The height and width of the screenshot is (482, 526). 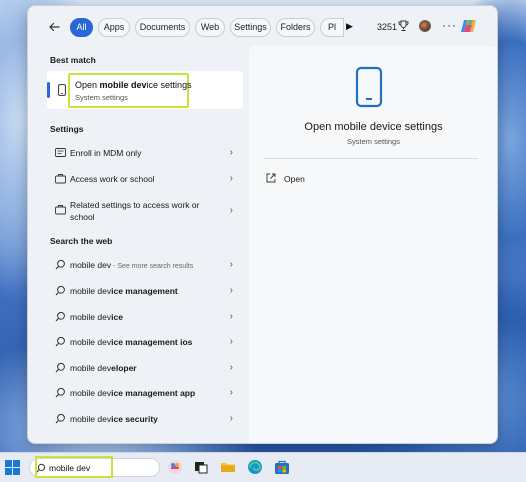 I want to click on web-result-label: mobile device management app, so click(x=132, y=393).